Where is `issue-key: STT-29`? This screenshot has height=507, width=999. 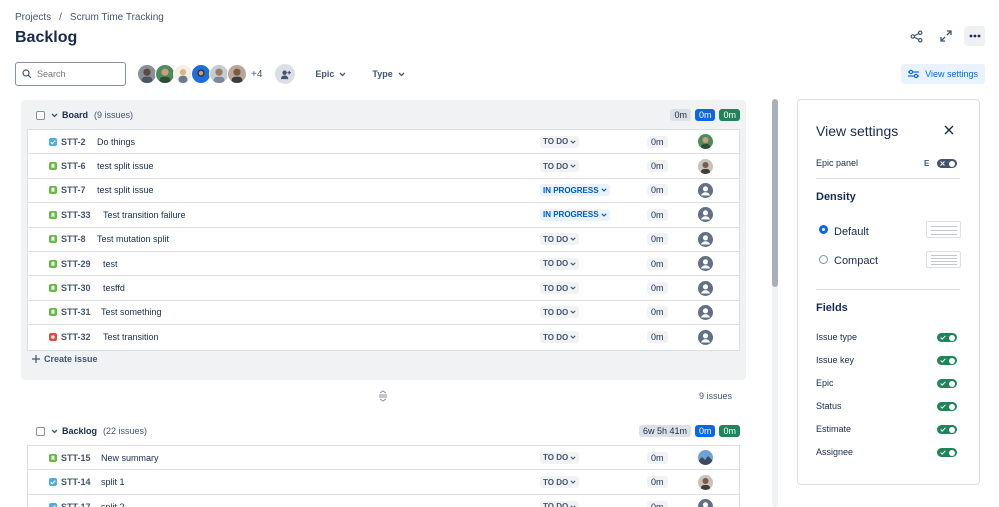 issue-key: STT-29 is located at coordinates (76, 264).